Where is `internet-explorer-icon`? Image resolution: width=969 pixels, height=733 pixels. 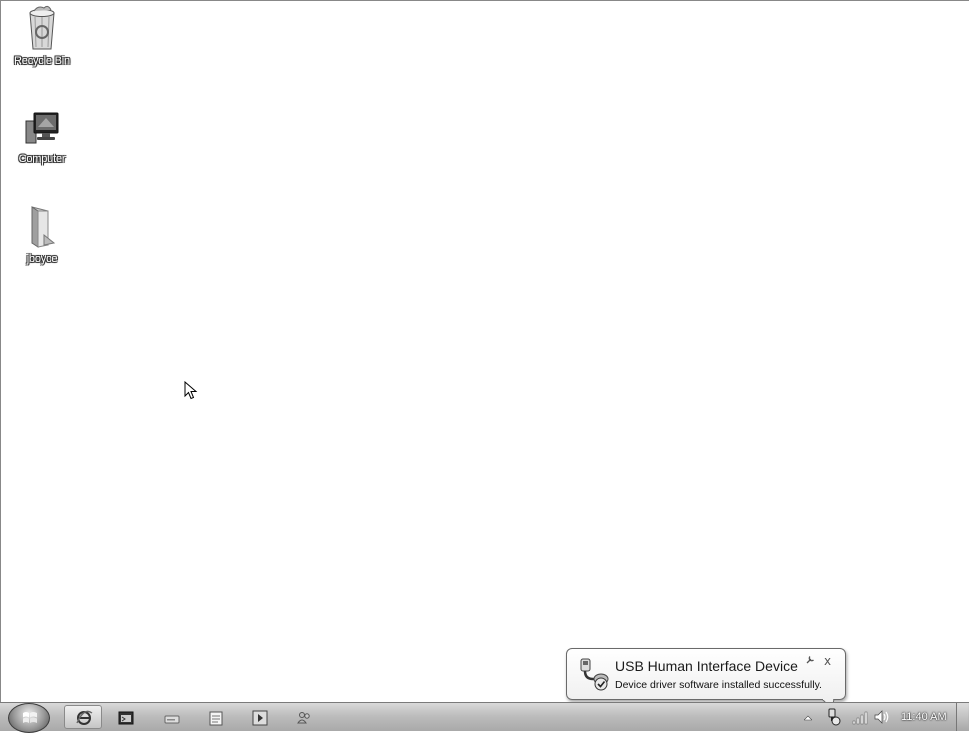
internet-explorer-icon is located at coordinates (84, 717).